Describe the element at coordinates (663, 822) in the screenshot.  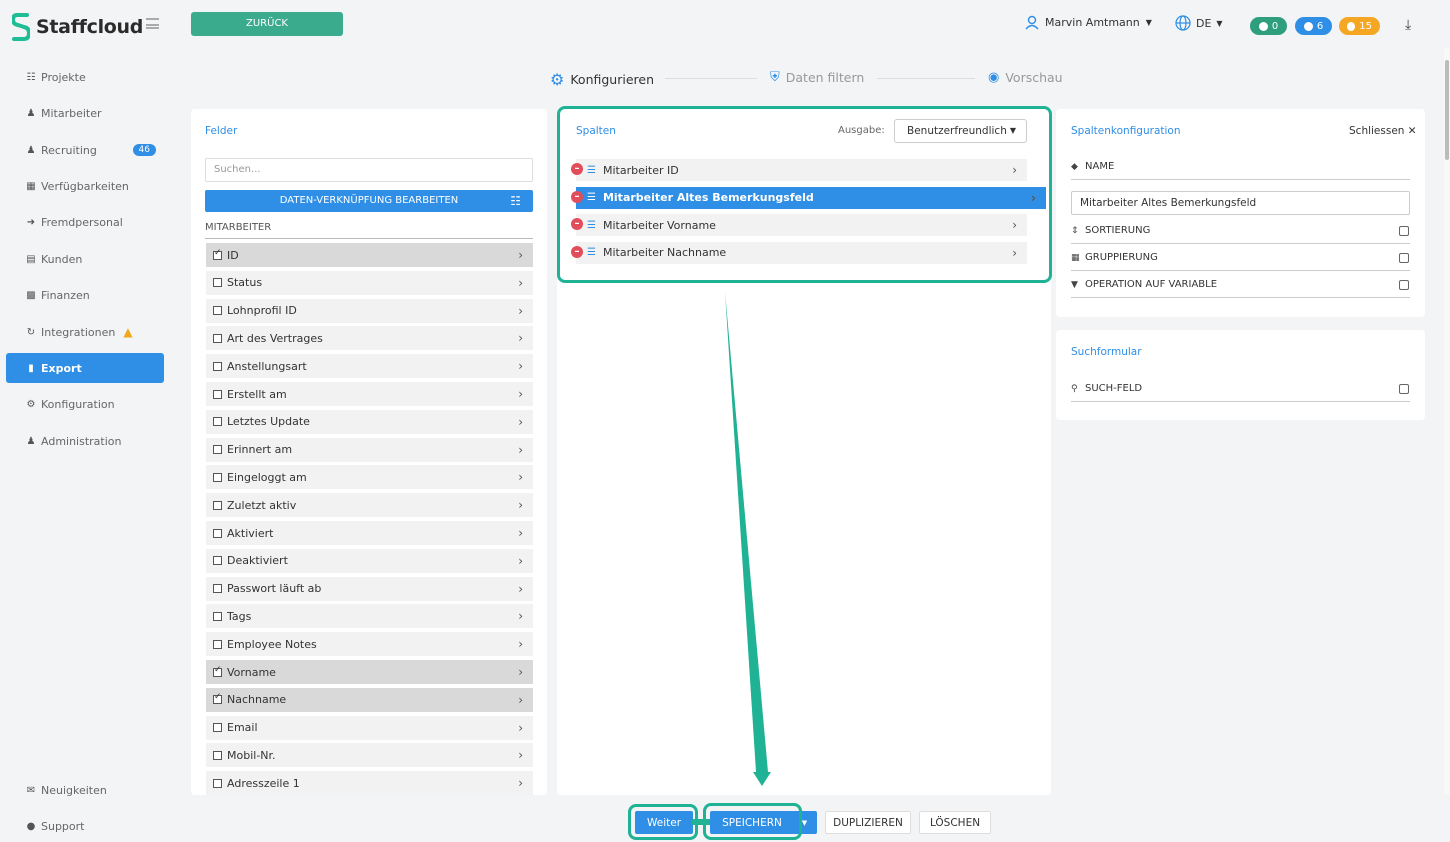
I see `next-highlight` at that location.